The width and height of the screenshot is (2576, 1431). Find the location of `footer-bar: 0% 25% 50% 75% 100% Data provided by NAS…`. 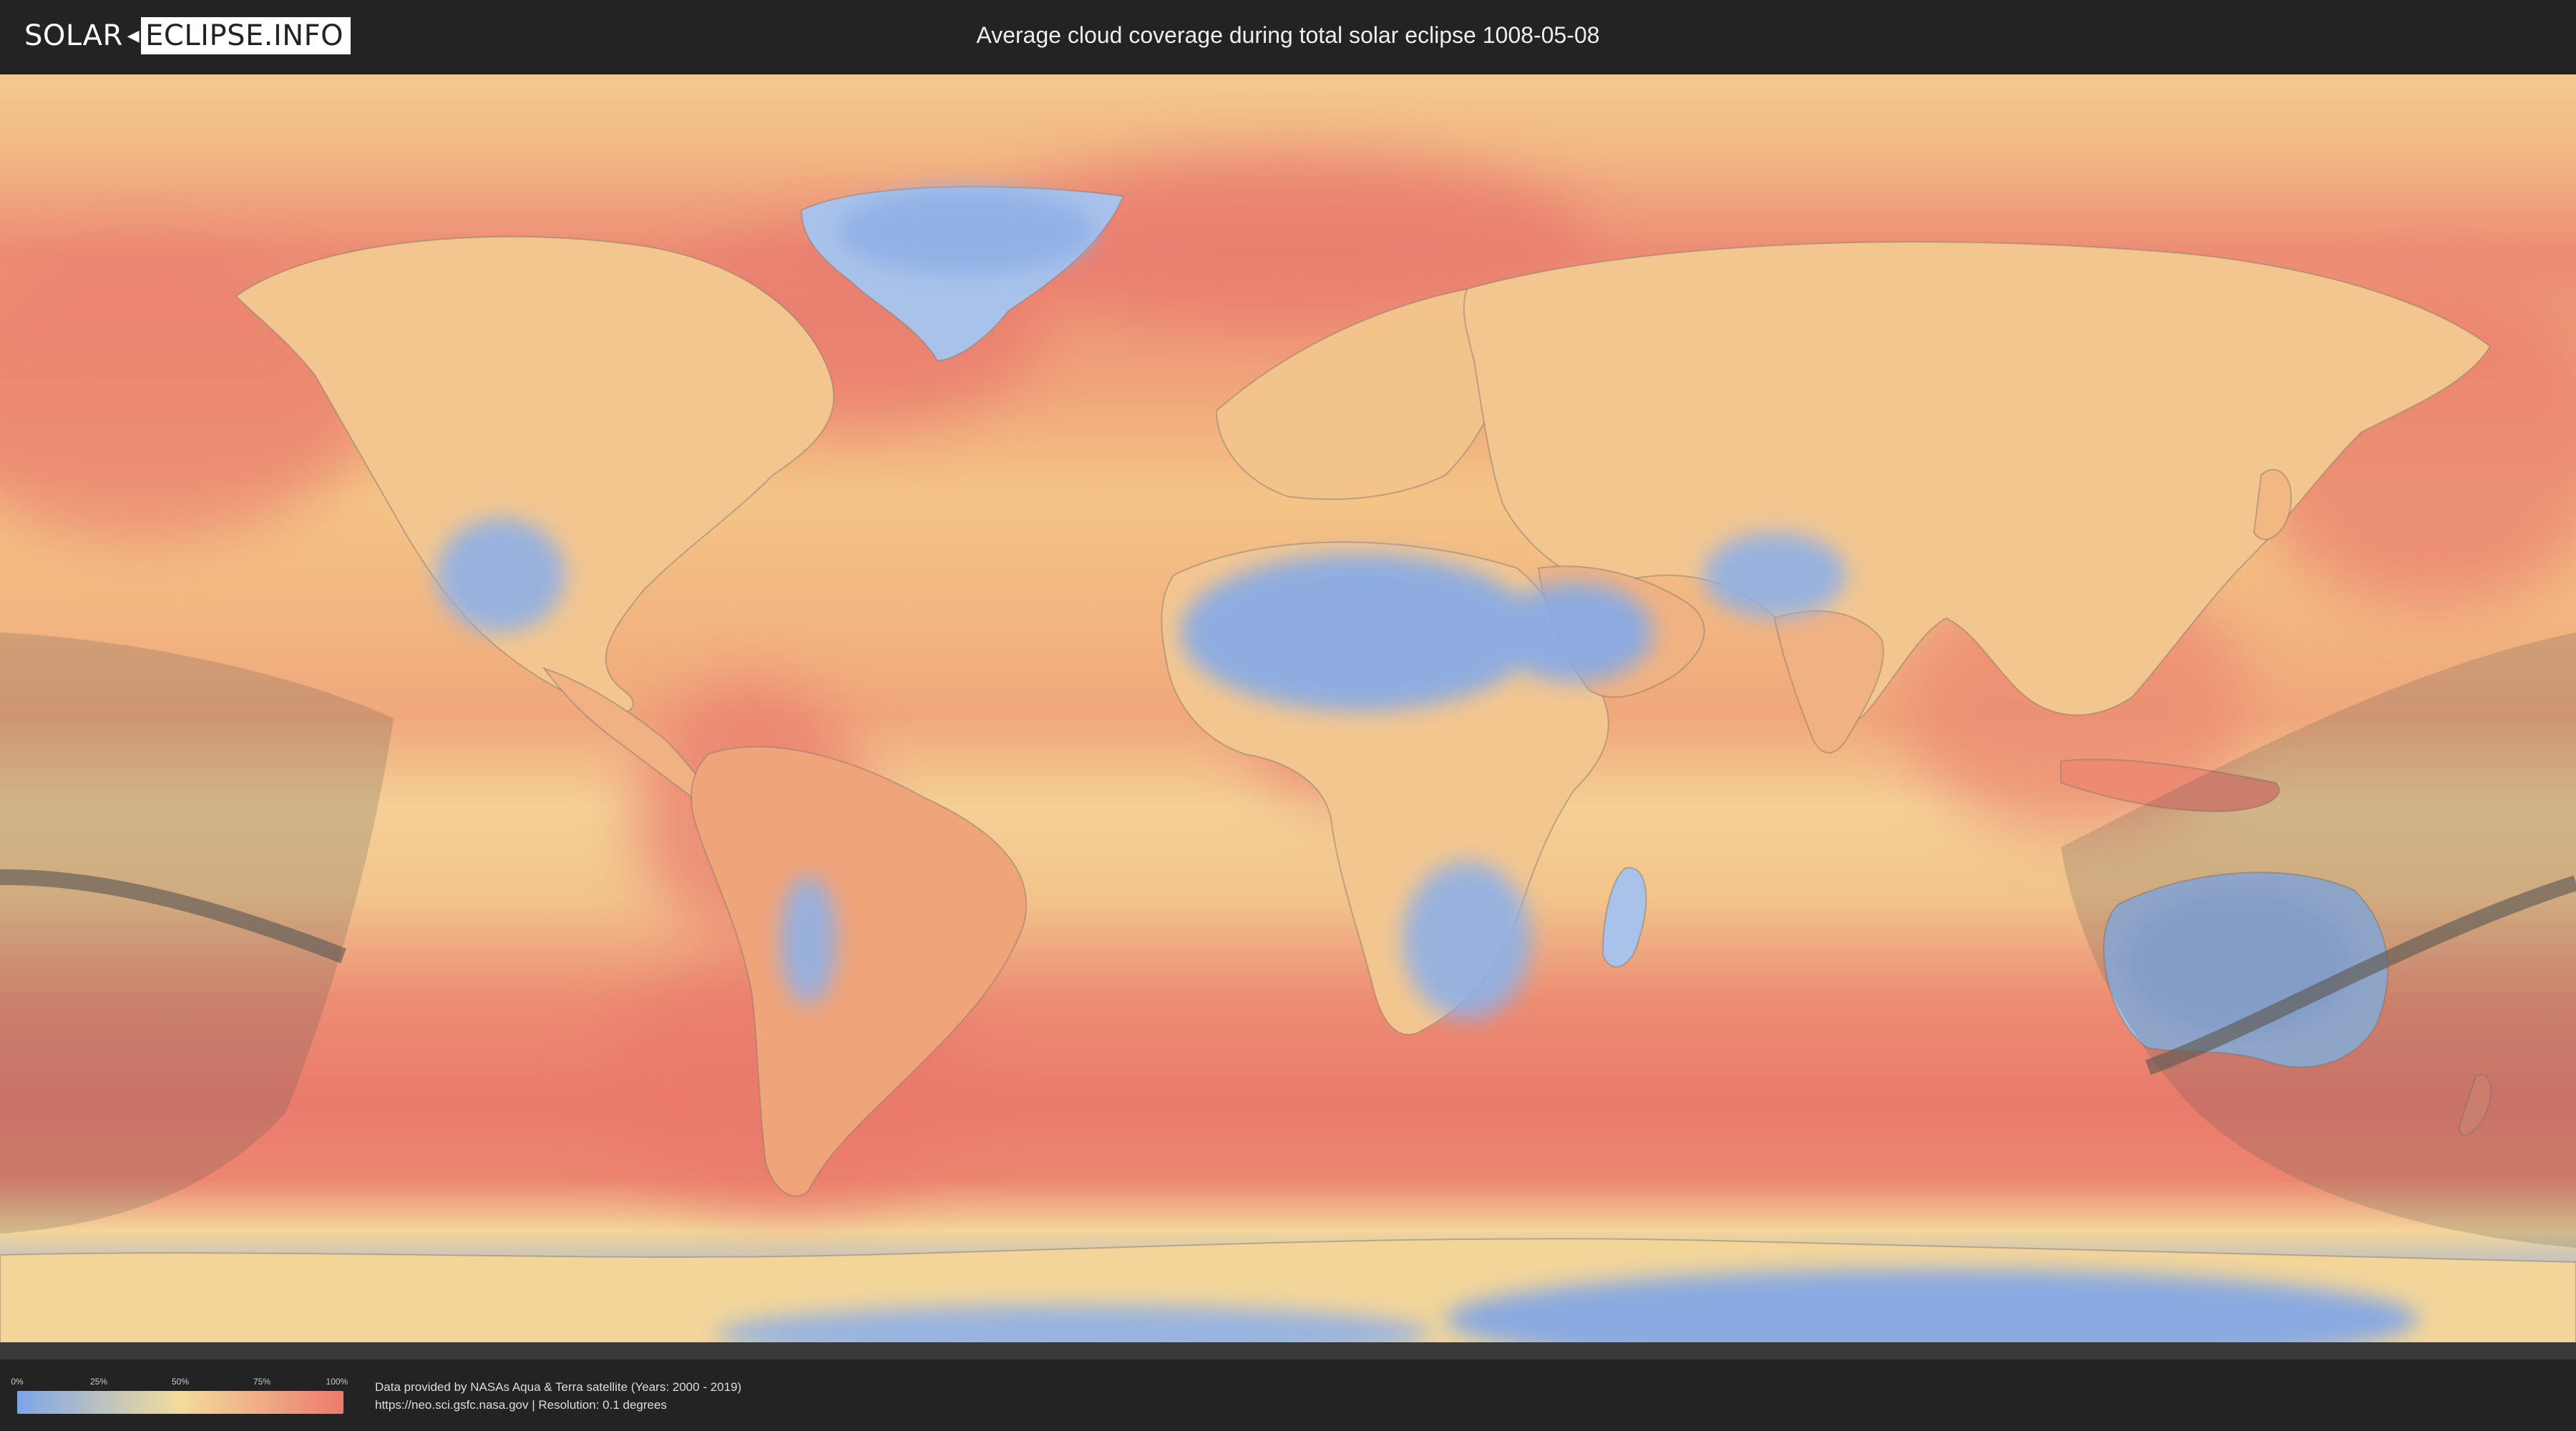

footer-bar: 0% 25% 50% 75% 100% Data provided by NAS… is located at coordinates (1288, 1395).